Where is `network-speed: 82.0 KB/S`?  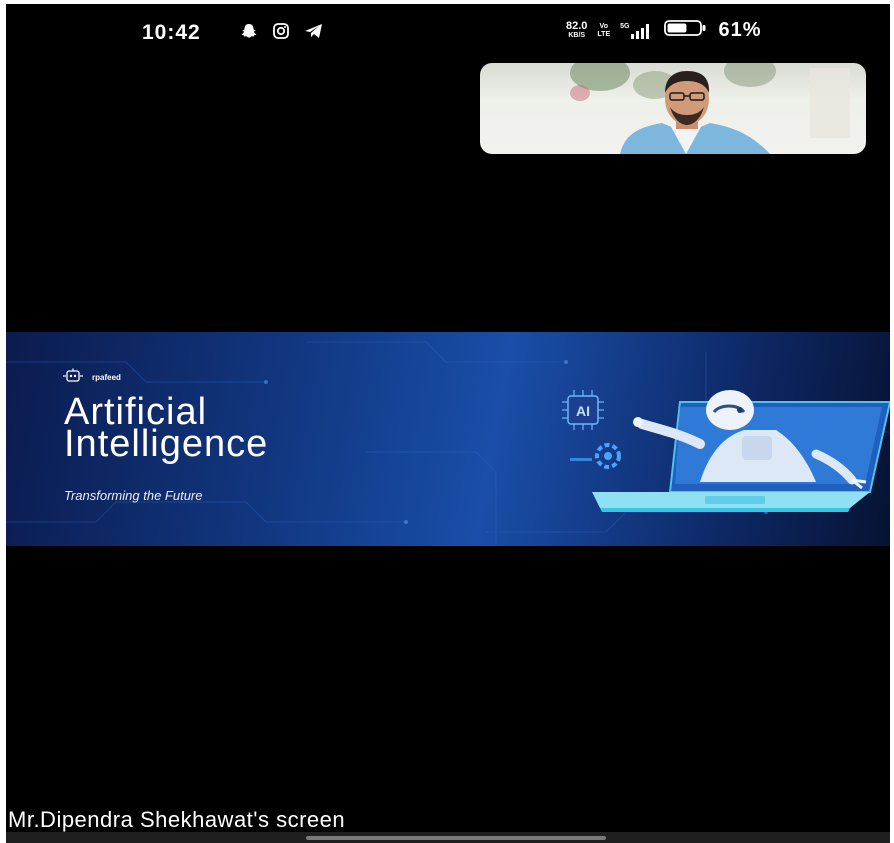
network-speed: 82.0 KB/S is located at coordinates (577, 29).